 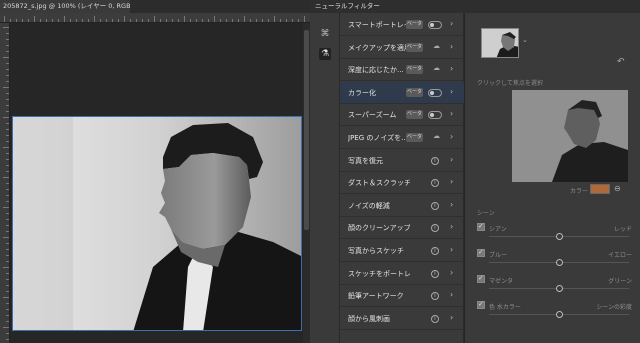 What do you see at coordinates (402, 25) in the screenshot?
I see `filter-row: スマートポートレイトベータ ›` at bounding box center [402, 25].